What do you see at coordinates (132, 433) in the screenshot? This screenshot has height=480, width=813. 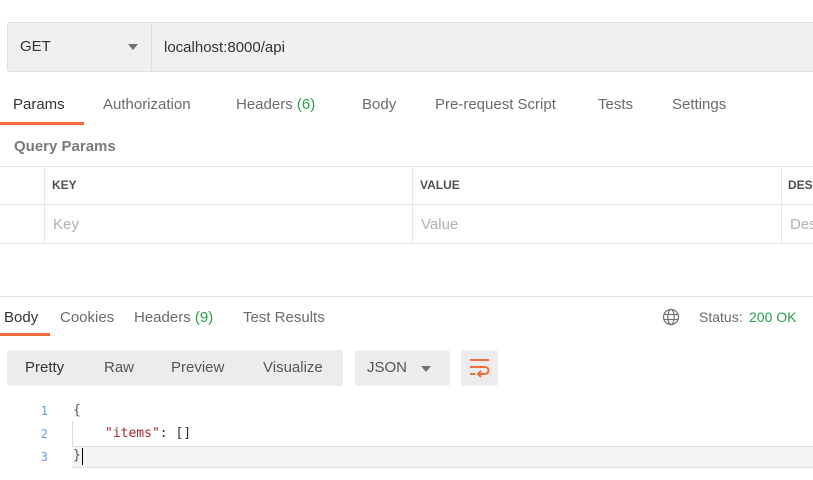 I see `json-key: "items"` at bounding box center [132, 433].